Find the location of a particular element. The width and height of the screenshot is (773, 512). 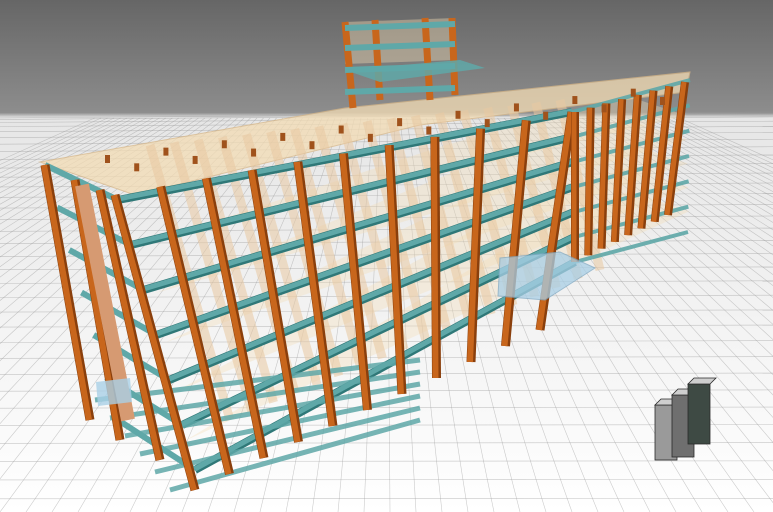

penthouse-column is located at coordinates (453, 56).